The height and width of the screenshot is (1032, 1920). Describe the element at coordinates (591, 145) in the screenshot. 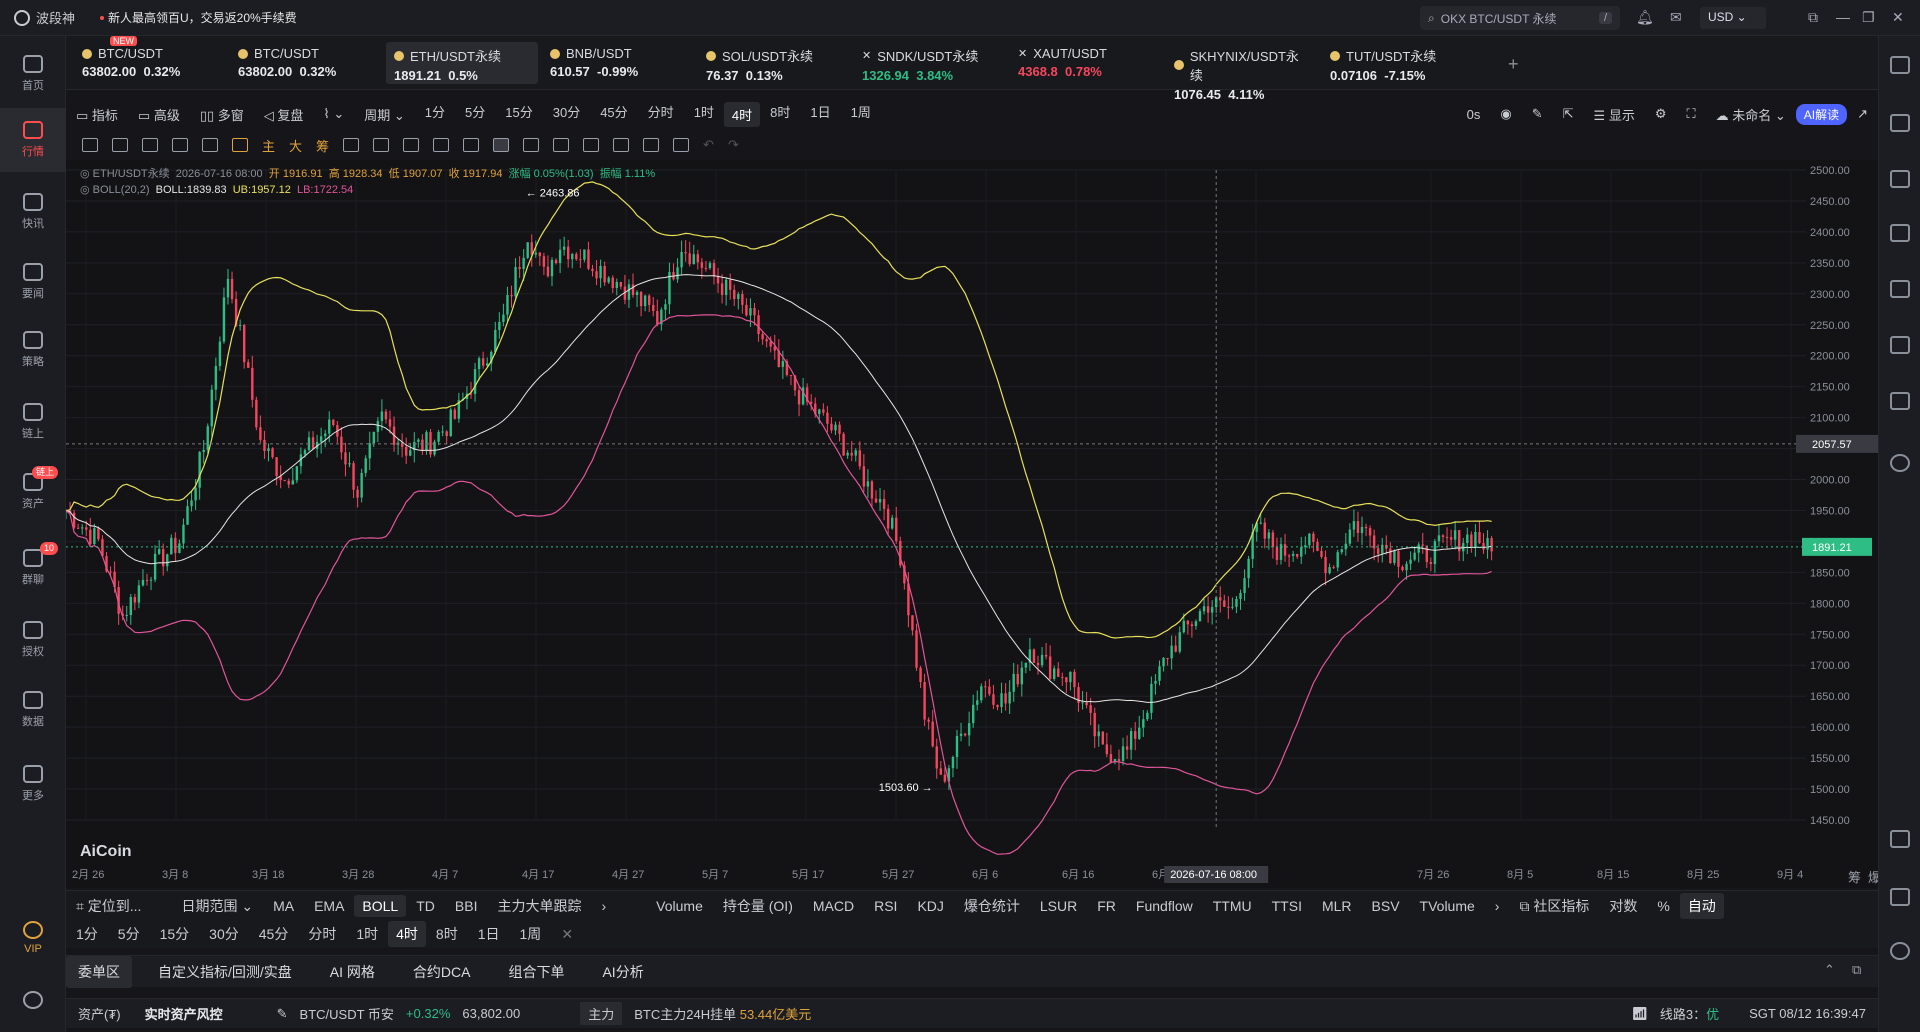

I see `template-tool-icon` at that location.